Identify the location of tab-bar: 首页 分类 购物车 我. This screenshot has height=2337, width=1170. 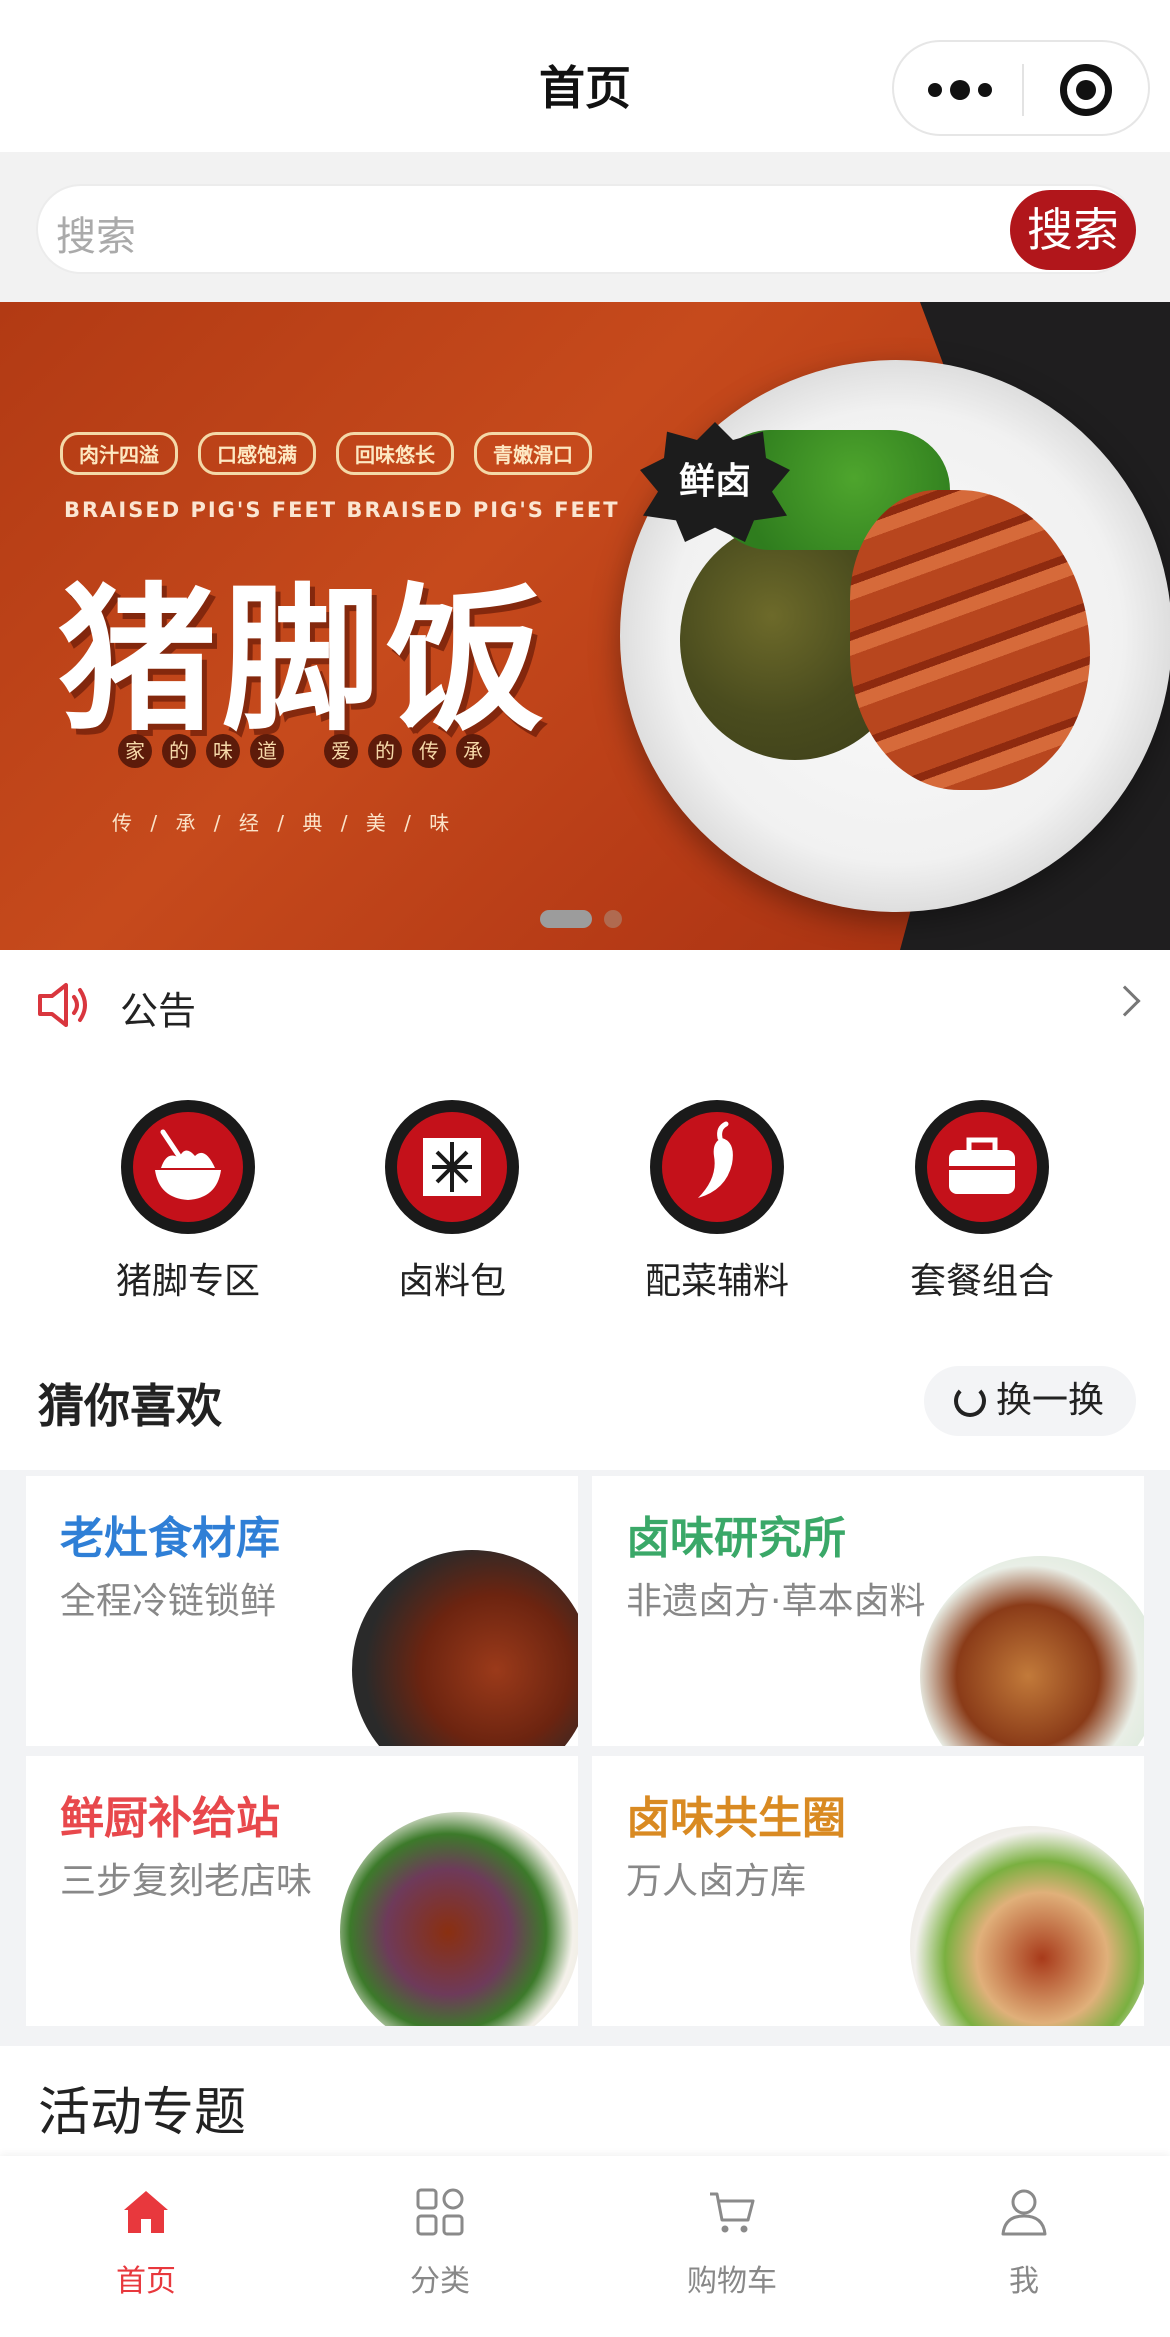
(585, 2246).